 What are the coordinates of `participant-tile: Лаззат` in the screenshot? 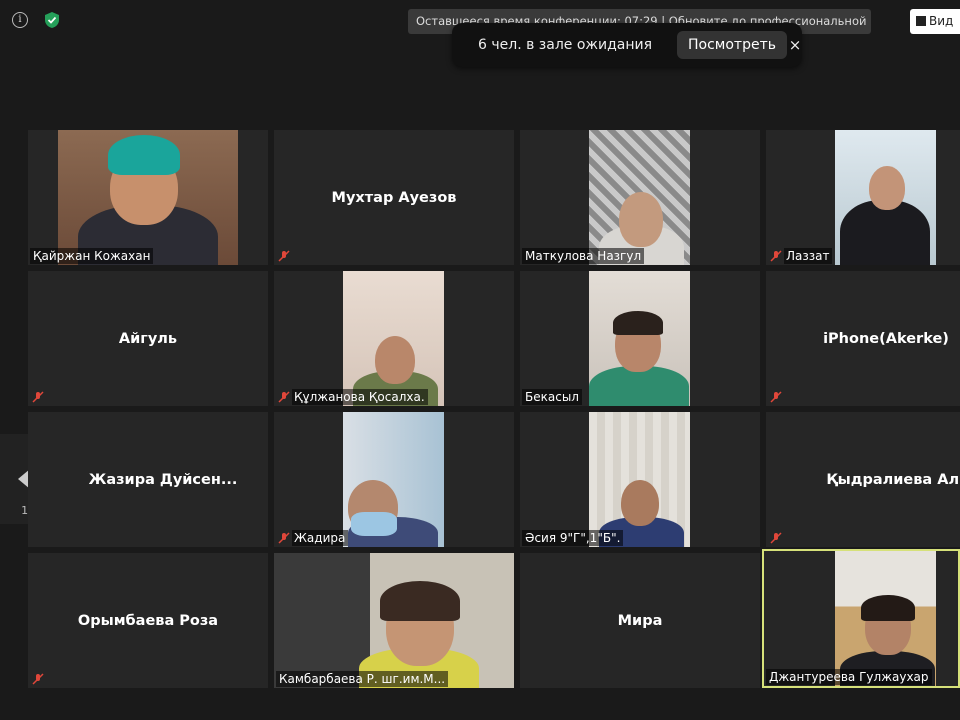 It's located at (863, 197).